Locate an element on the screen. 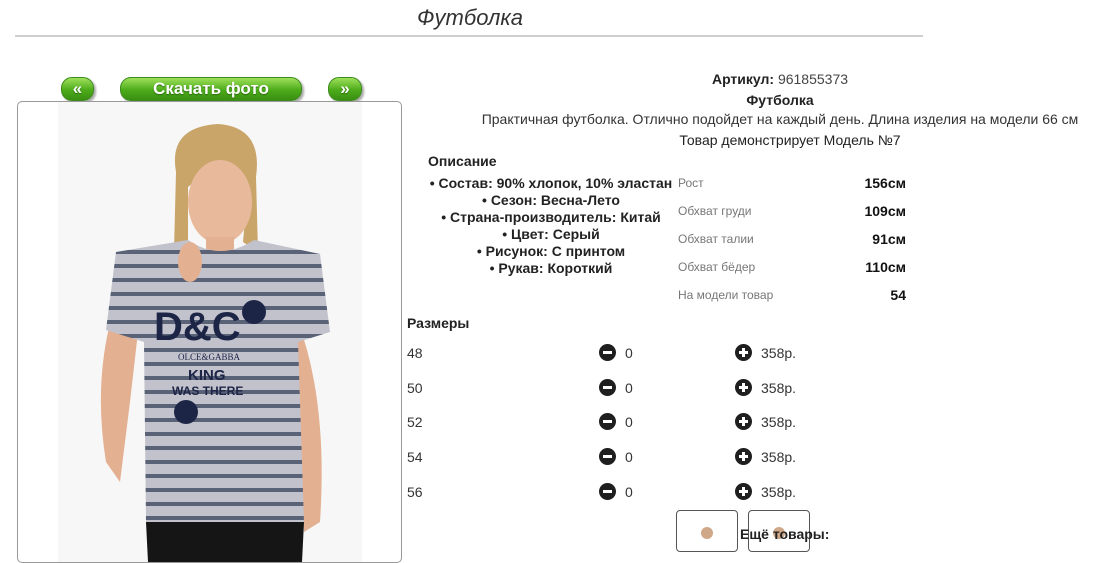 This screenshot has height=563, width=1102. size-row: 56 0 358р. is located at coordinates (617, 494).